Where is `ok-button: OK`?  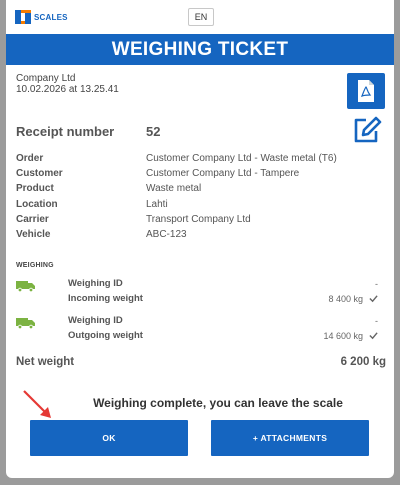
ok-button: OK is located at coordinates (109, 438).